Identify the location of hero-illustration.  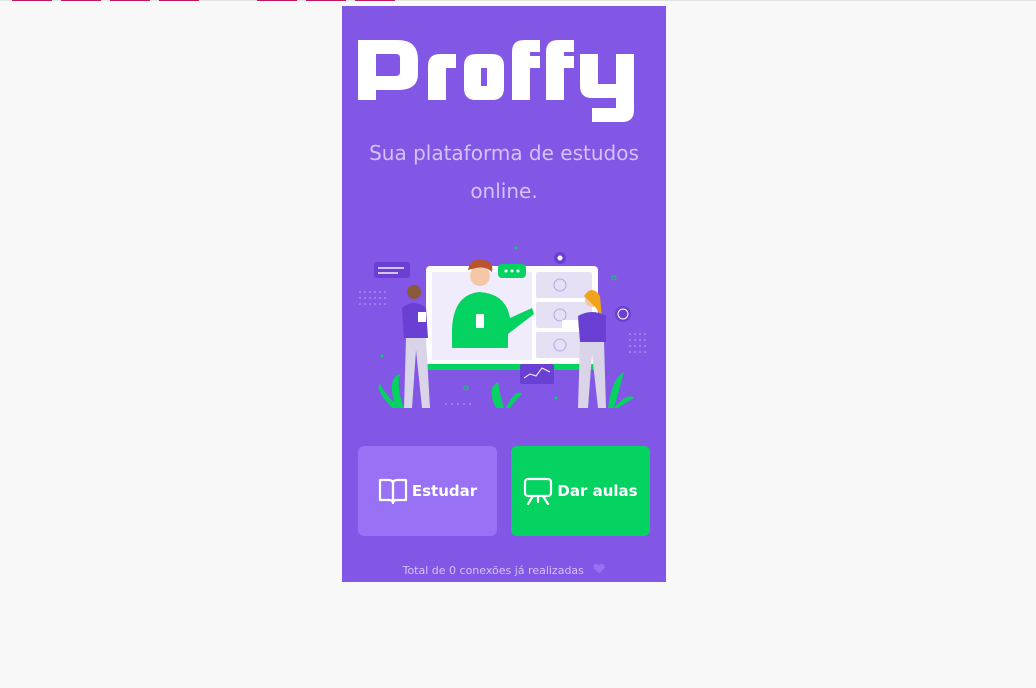
(504, 326).